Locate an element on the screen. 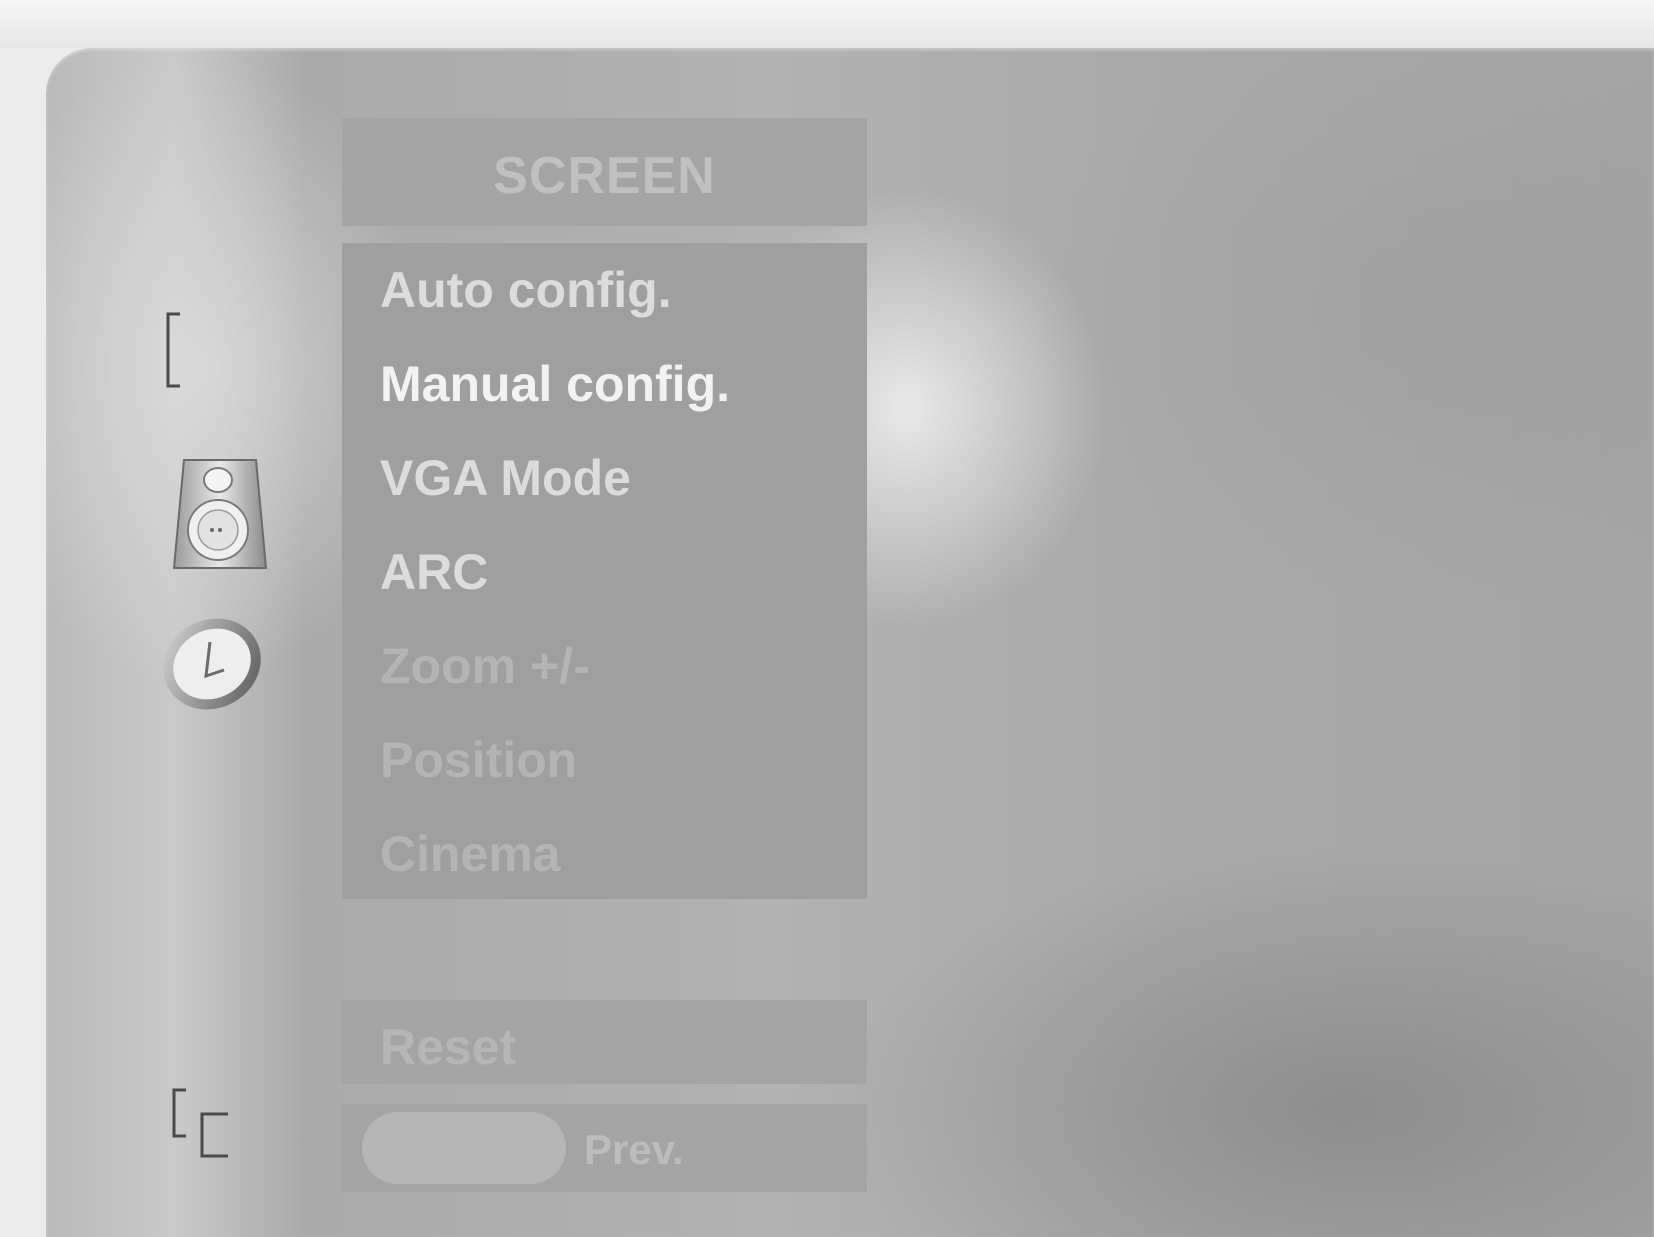  menu-title: SCREEN is located at coordinates (604, 176).